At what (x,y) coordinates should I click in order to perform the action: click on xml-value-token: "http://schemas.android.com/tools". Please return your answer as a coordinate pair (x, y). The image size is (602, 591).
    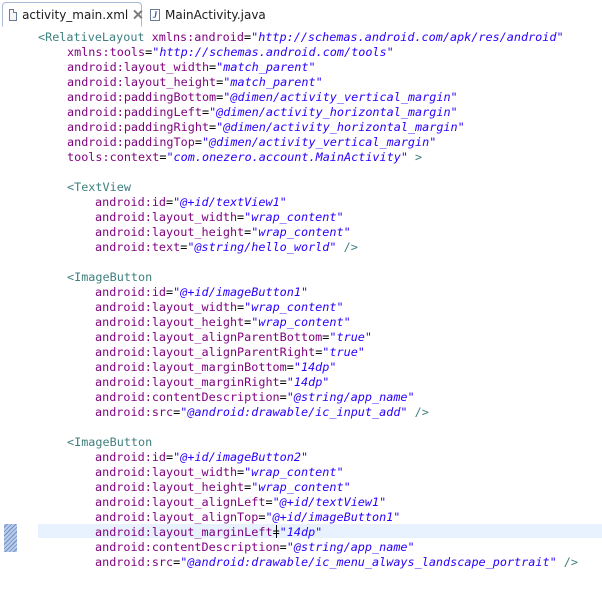
    Looking at the image, I should click on (273, 52).